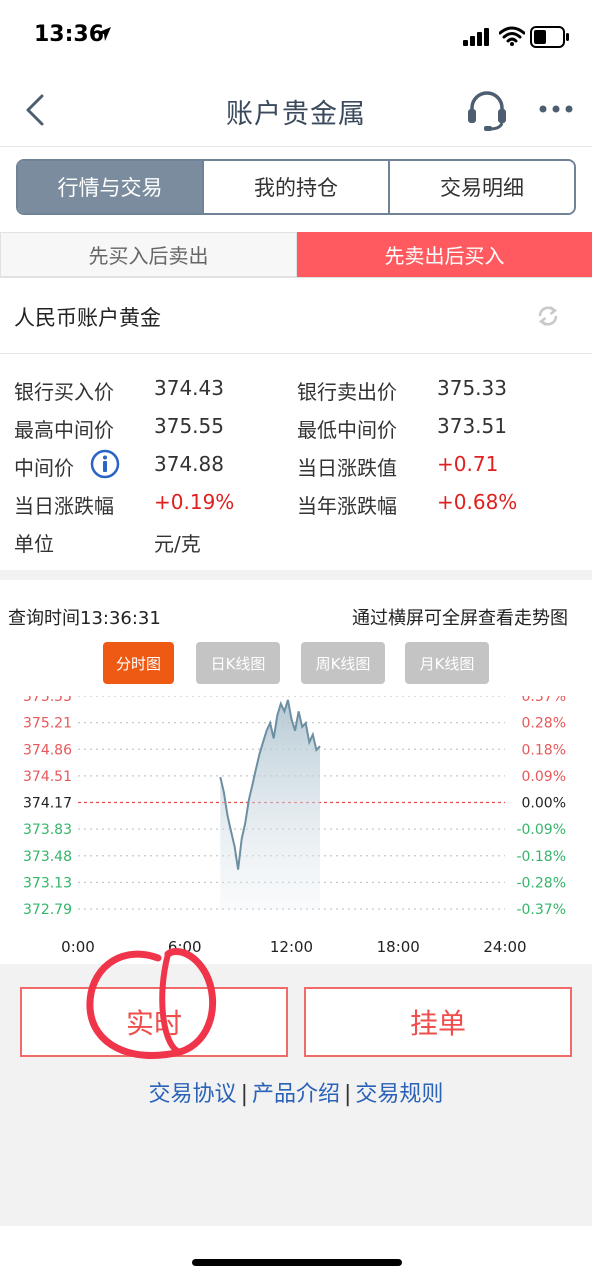 This screenshot has height=1280, width=592. What do you see at coordinates (343, 663) in the screenshot?
I see `weekly-k-button: 周K线图` at bounding box center [343, 663].